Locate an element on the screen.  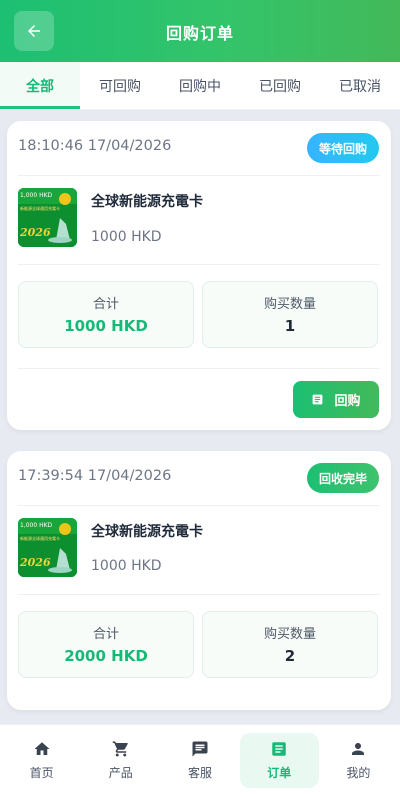
buyback-label: 回购 is located at coordinates (347, 401).